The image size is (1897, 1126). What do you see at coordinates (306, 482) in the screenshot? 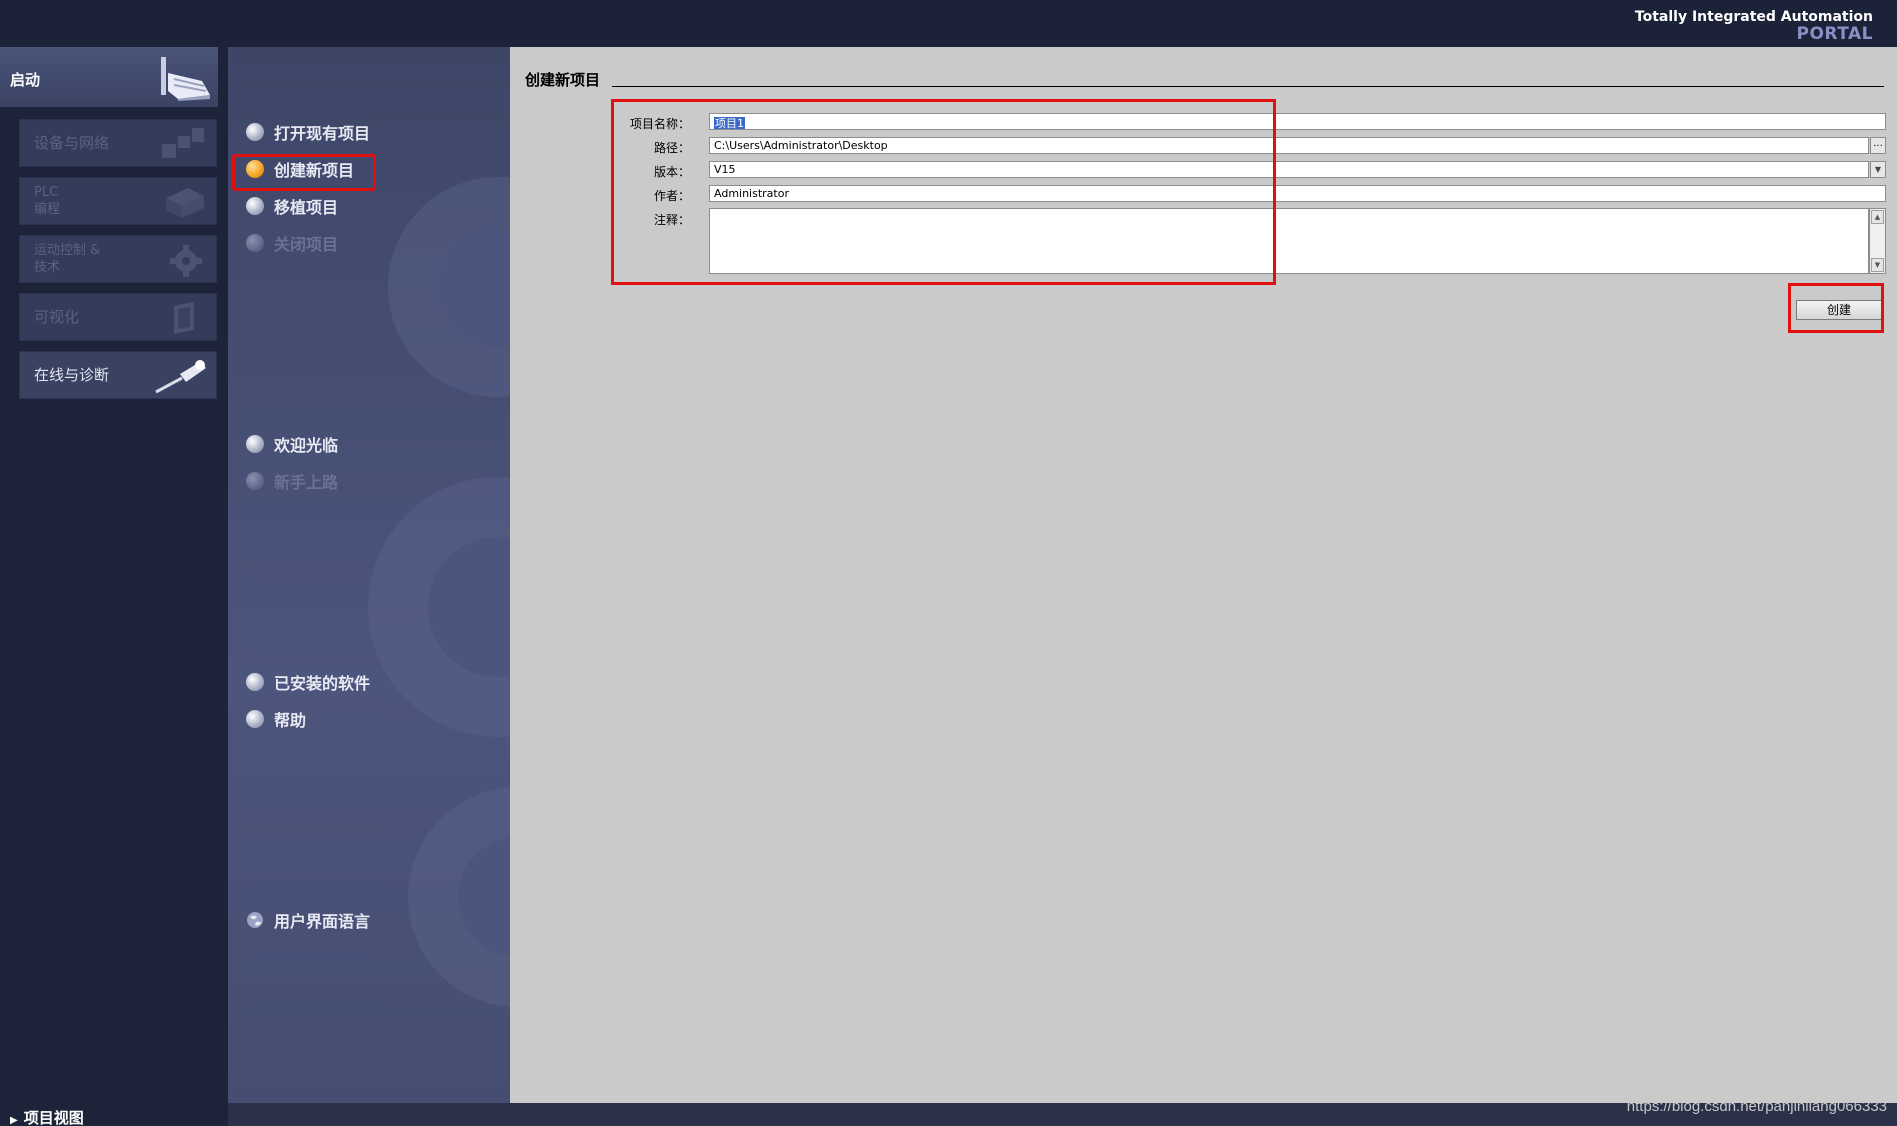
I see `nav-first-steps-label: 新手上路` at bounding box center [306, 482].